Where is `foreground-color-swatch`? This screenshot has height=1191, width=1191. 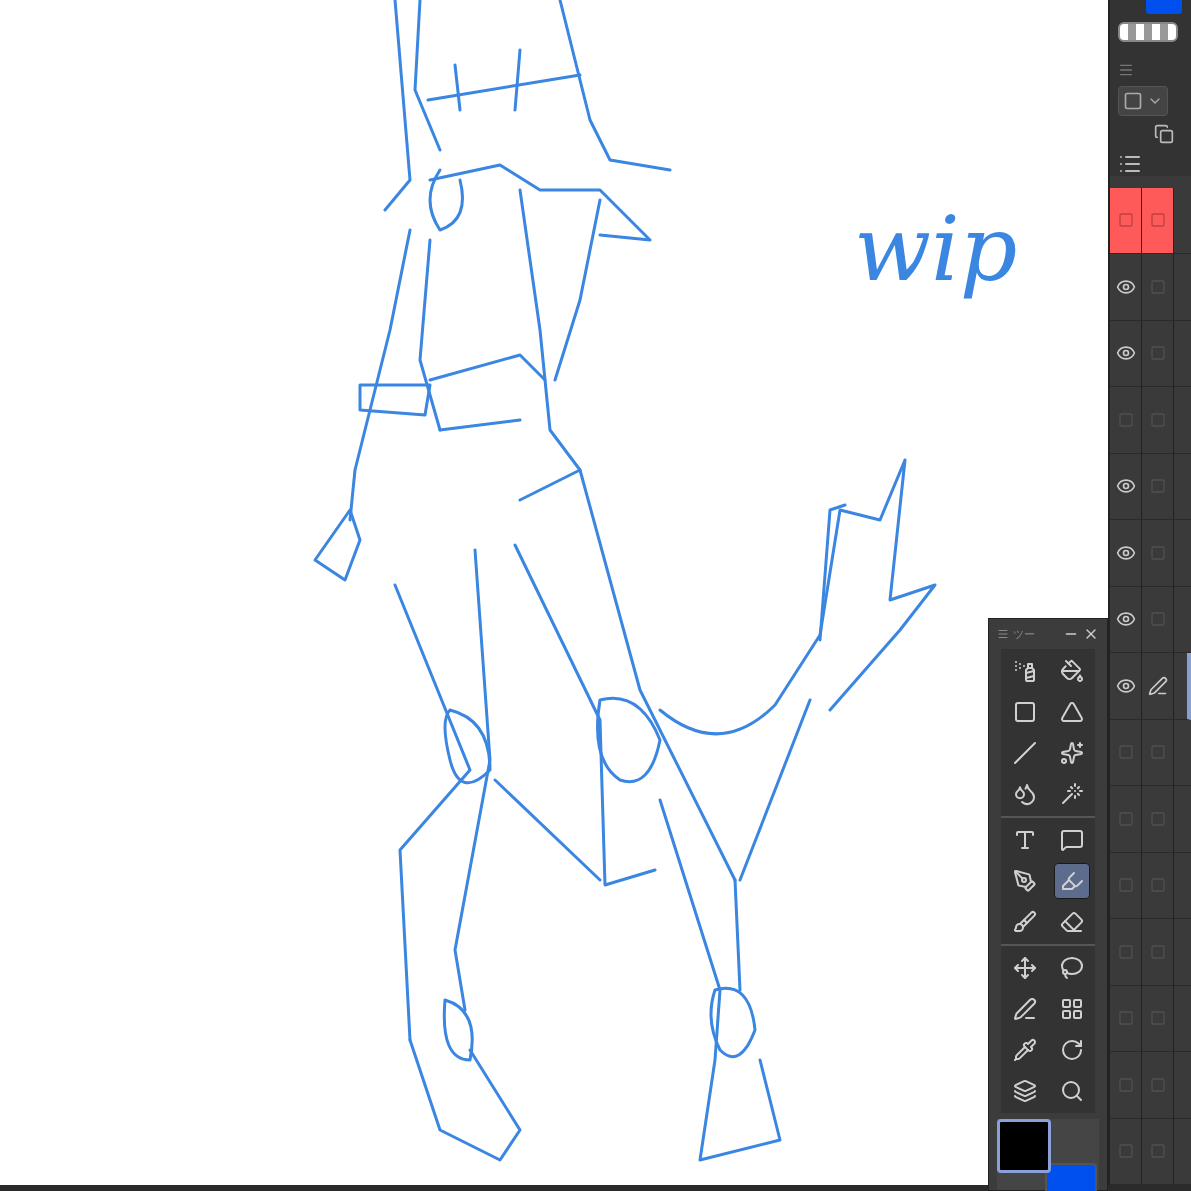
foreground-color-swatch is located at coordinates (1164, 7).